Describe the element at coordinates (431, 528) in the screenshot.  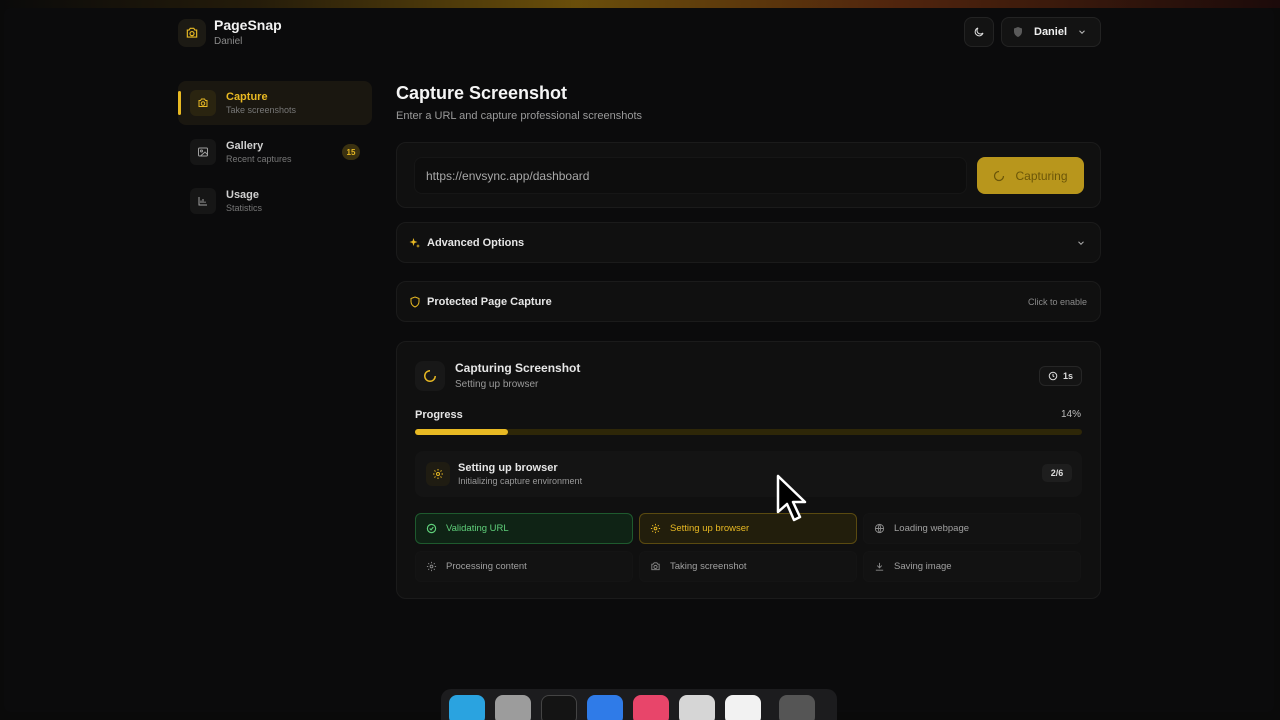
I see `check-circle-icon` at that location.